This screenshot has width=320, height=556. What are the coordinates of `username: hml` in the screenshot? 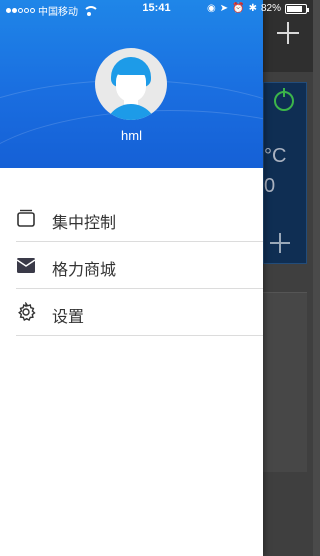 It's located at (131, 135).